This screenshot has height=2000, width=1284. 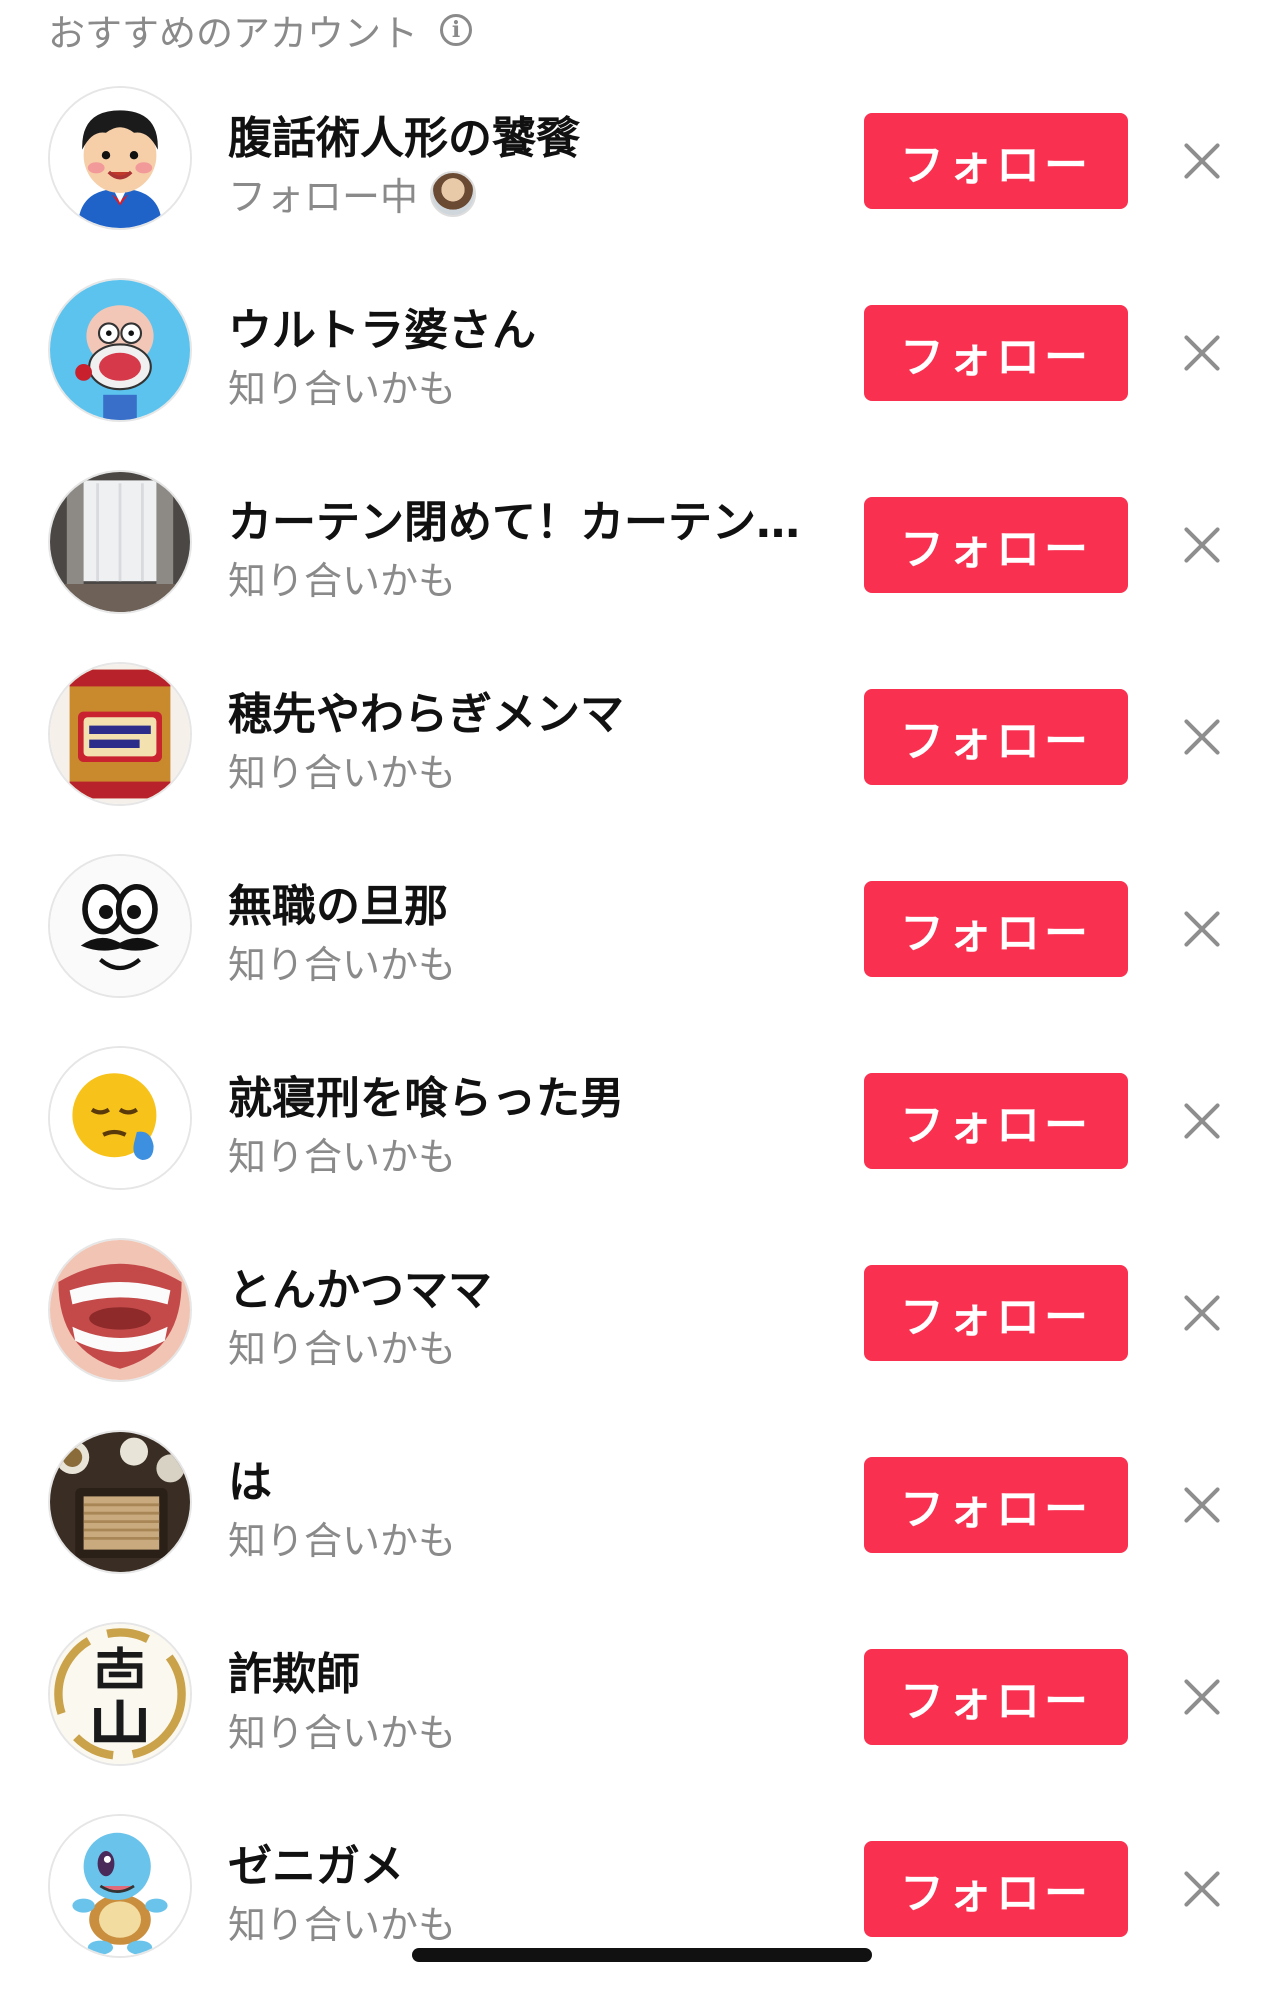 What do you see at coordinates (642, 1520) in the screenshot?
I see `list-item: は 知り合いかも フォロー` at bounding box center [642, 1520].